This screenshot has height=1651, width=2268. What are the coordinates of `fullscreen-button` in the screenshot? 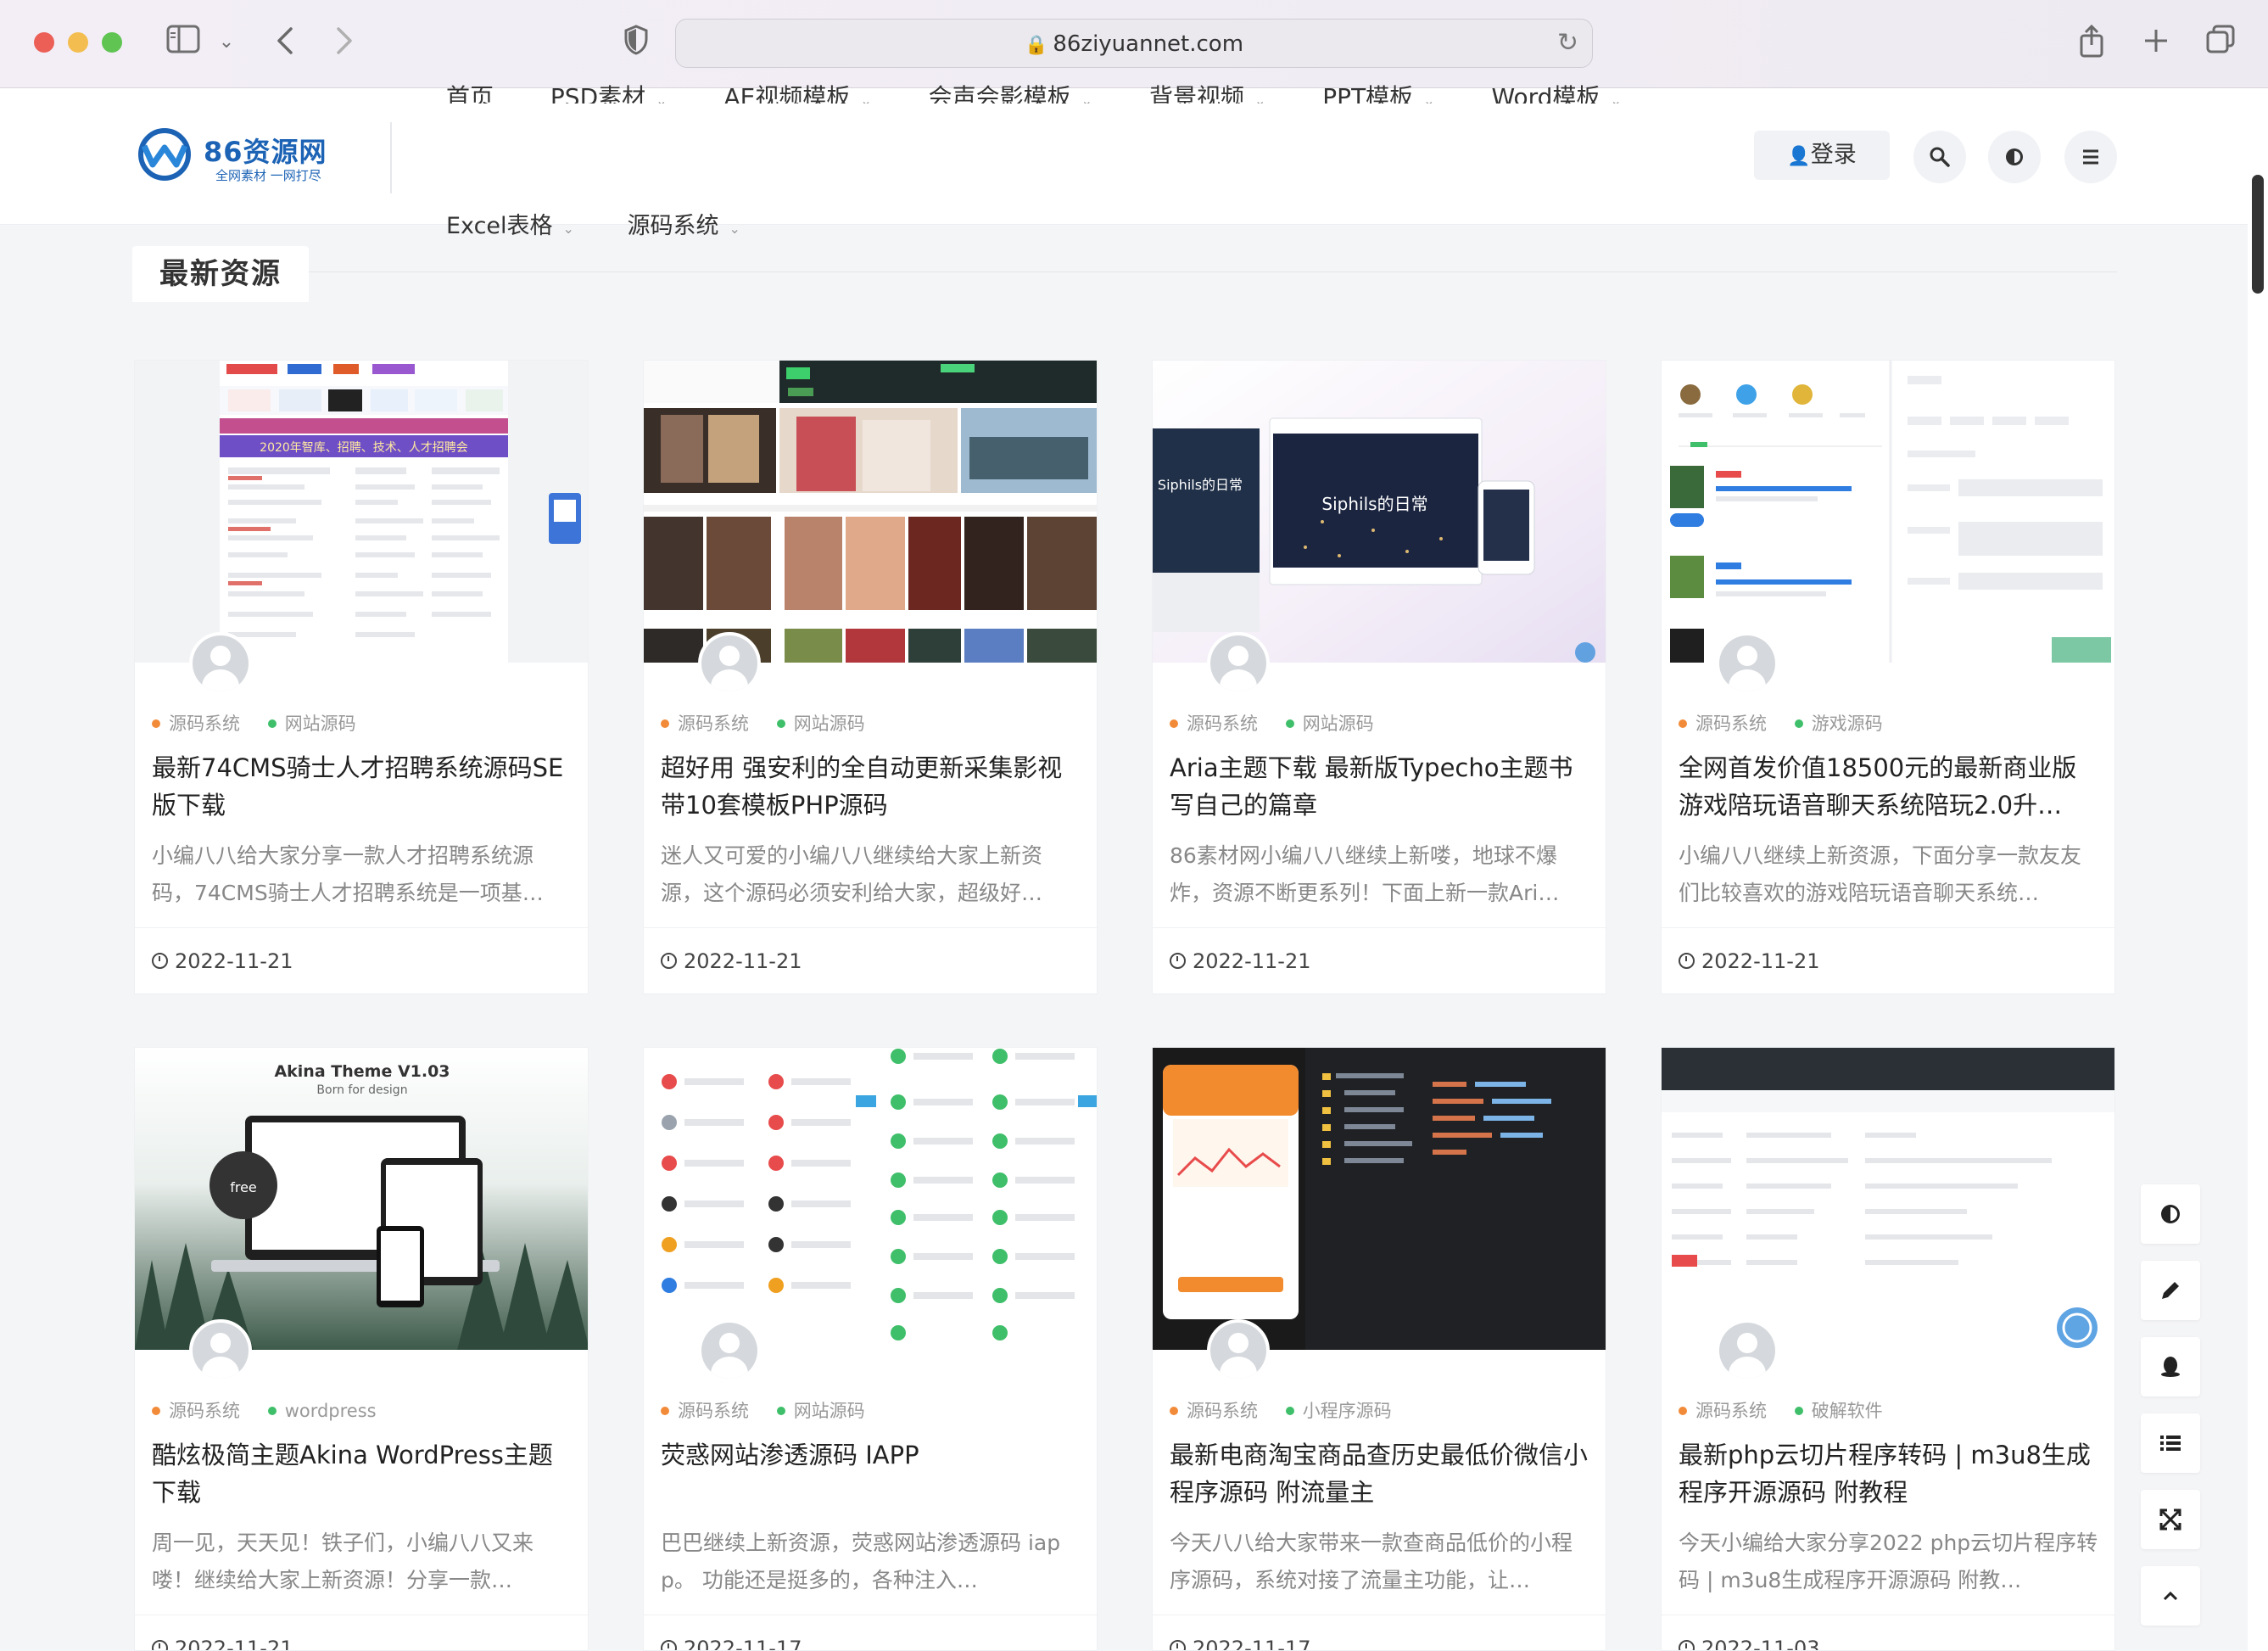 It's located at (2170, 1520).